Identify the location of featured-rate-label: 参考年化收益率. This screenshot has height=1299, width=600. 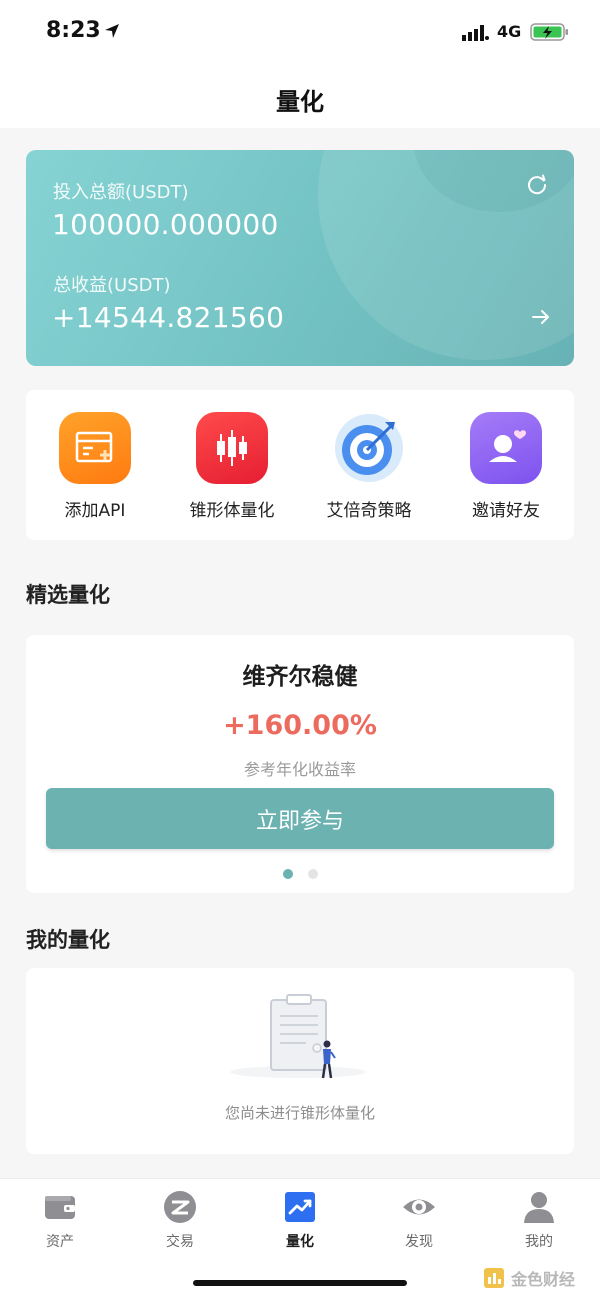
(299, 769).